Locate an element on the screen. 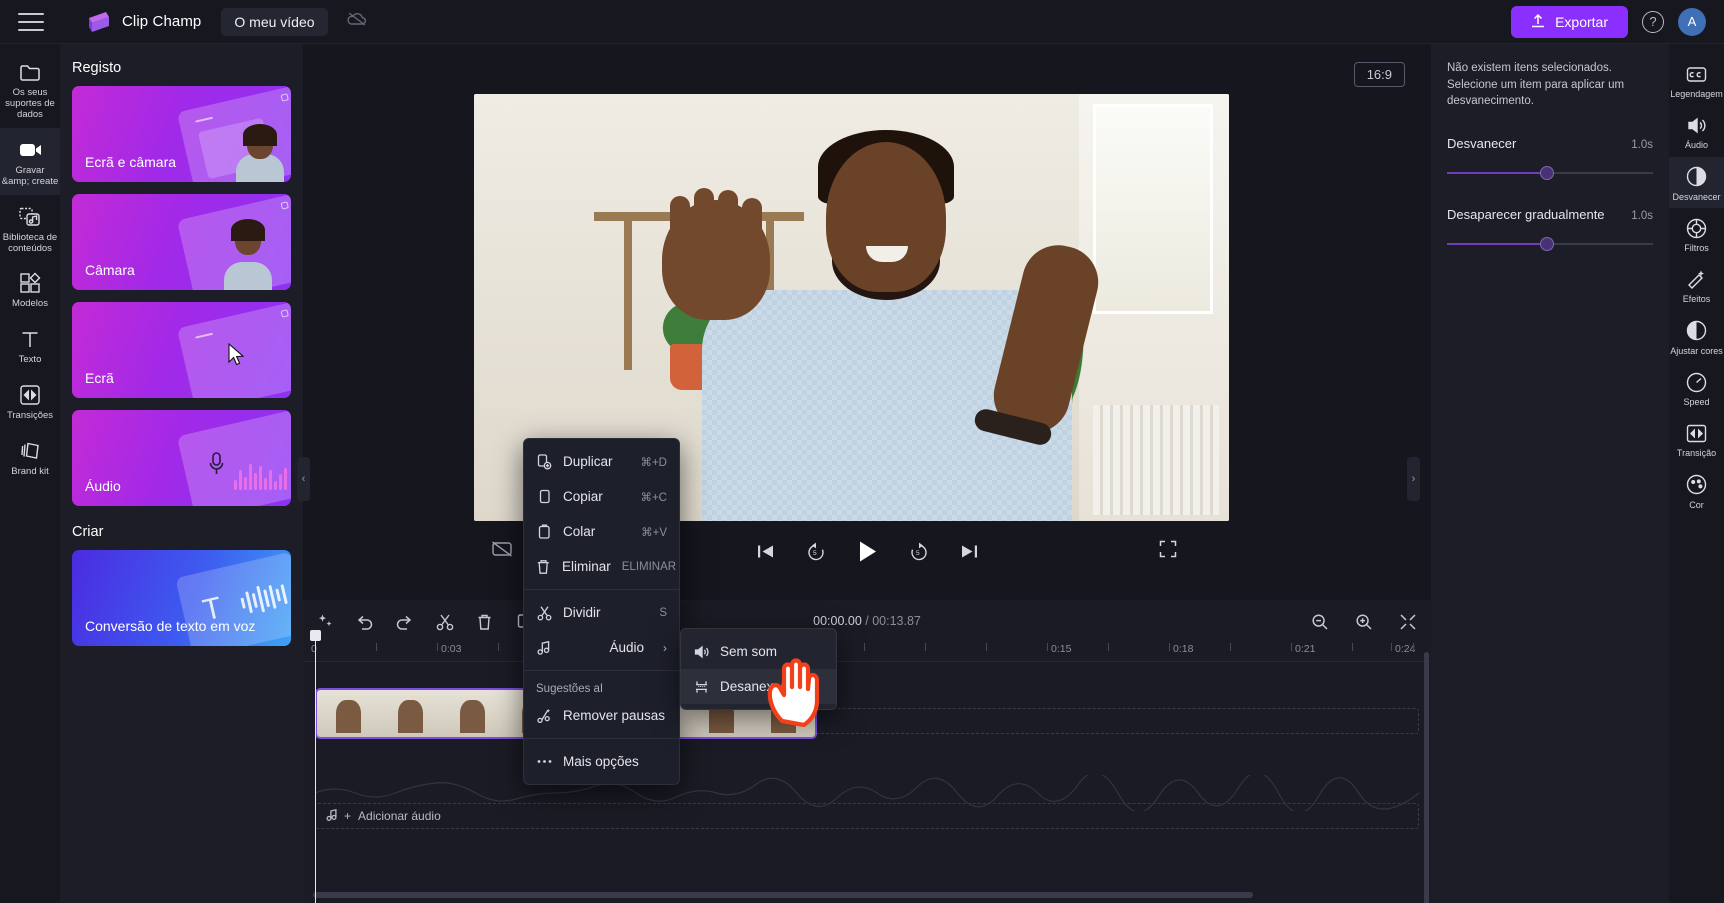 The image size is (1724, 903). context-menu-item-more-options: Mais opções is located at coordinates (601, 761).